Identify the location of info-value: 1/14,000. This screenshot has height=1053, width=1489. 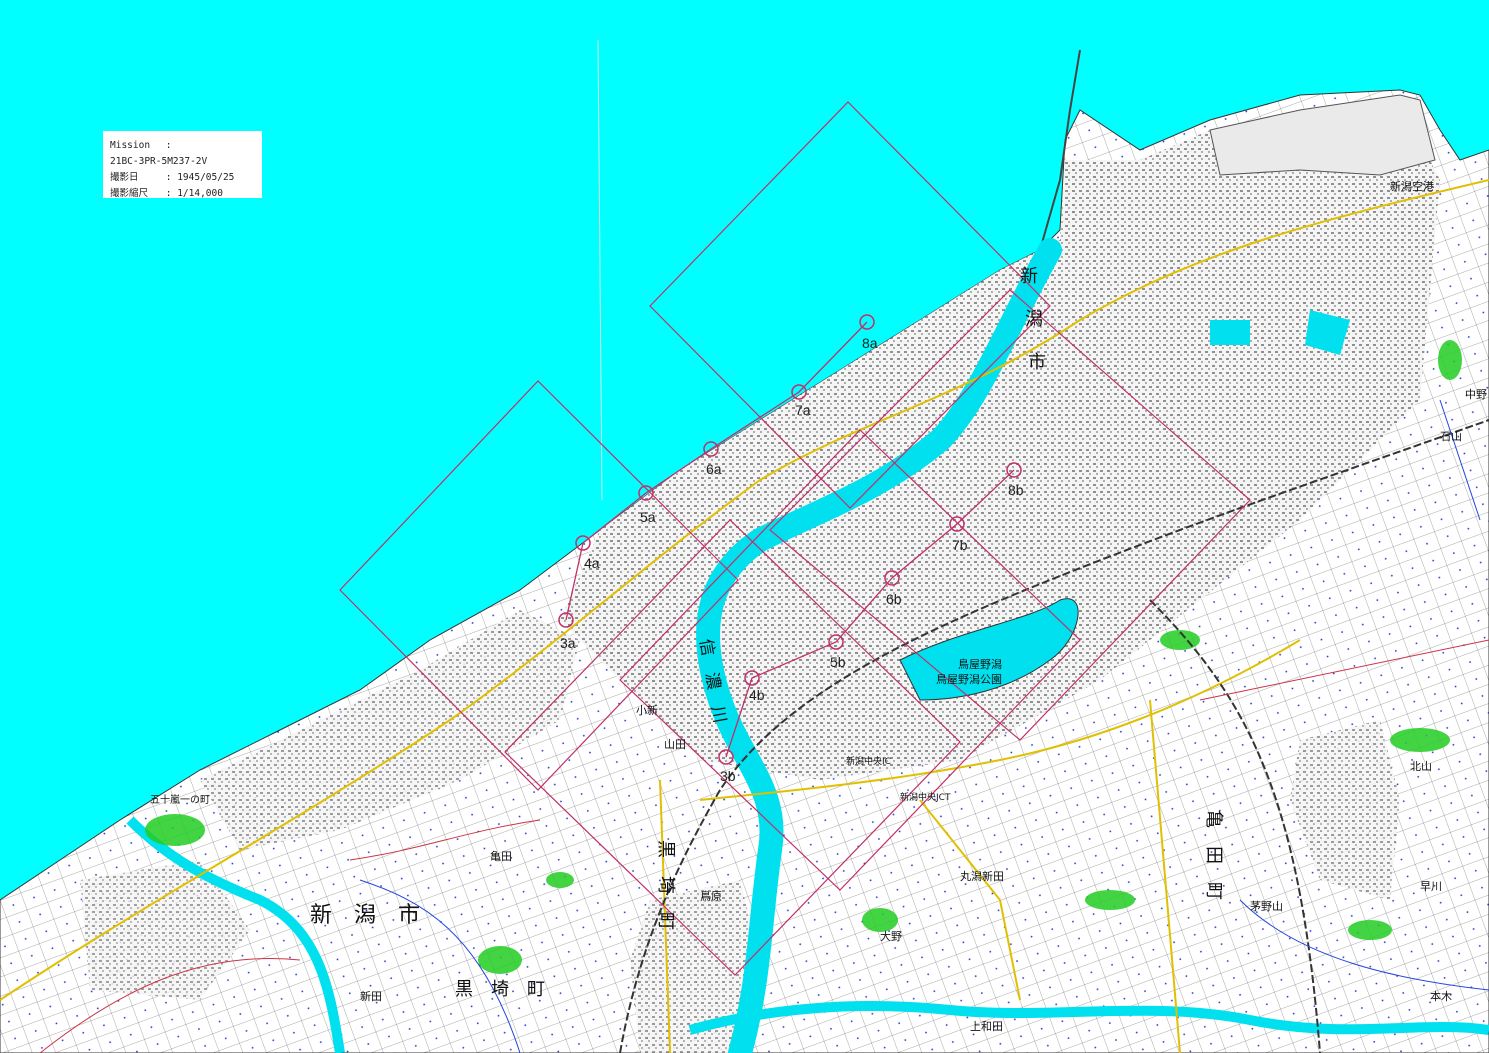
(200, 193).